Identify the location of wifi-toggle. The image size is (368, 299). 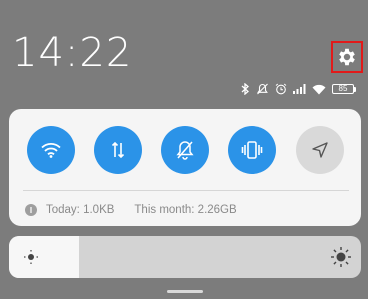
(51, 150).